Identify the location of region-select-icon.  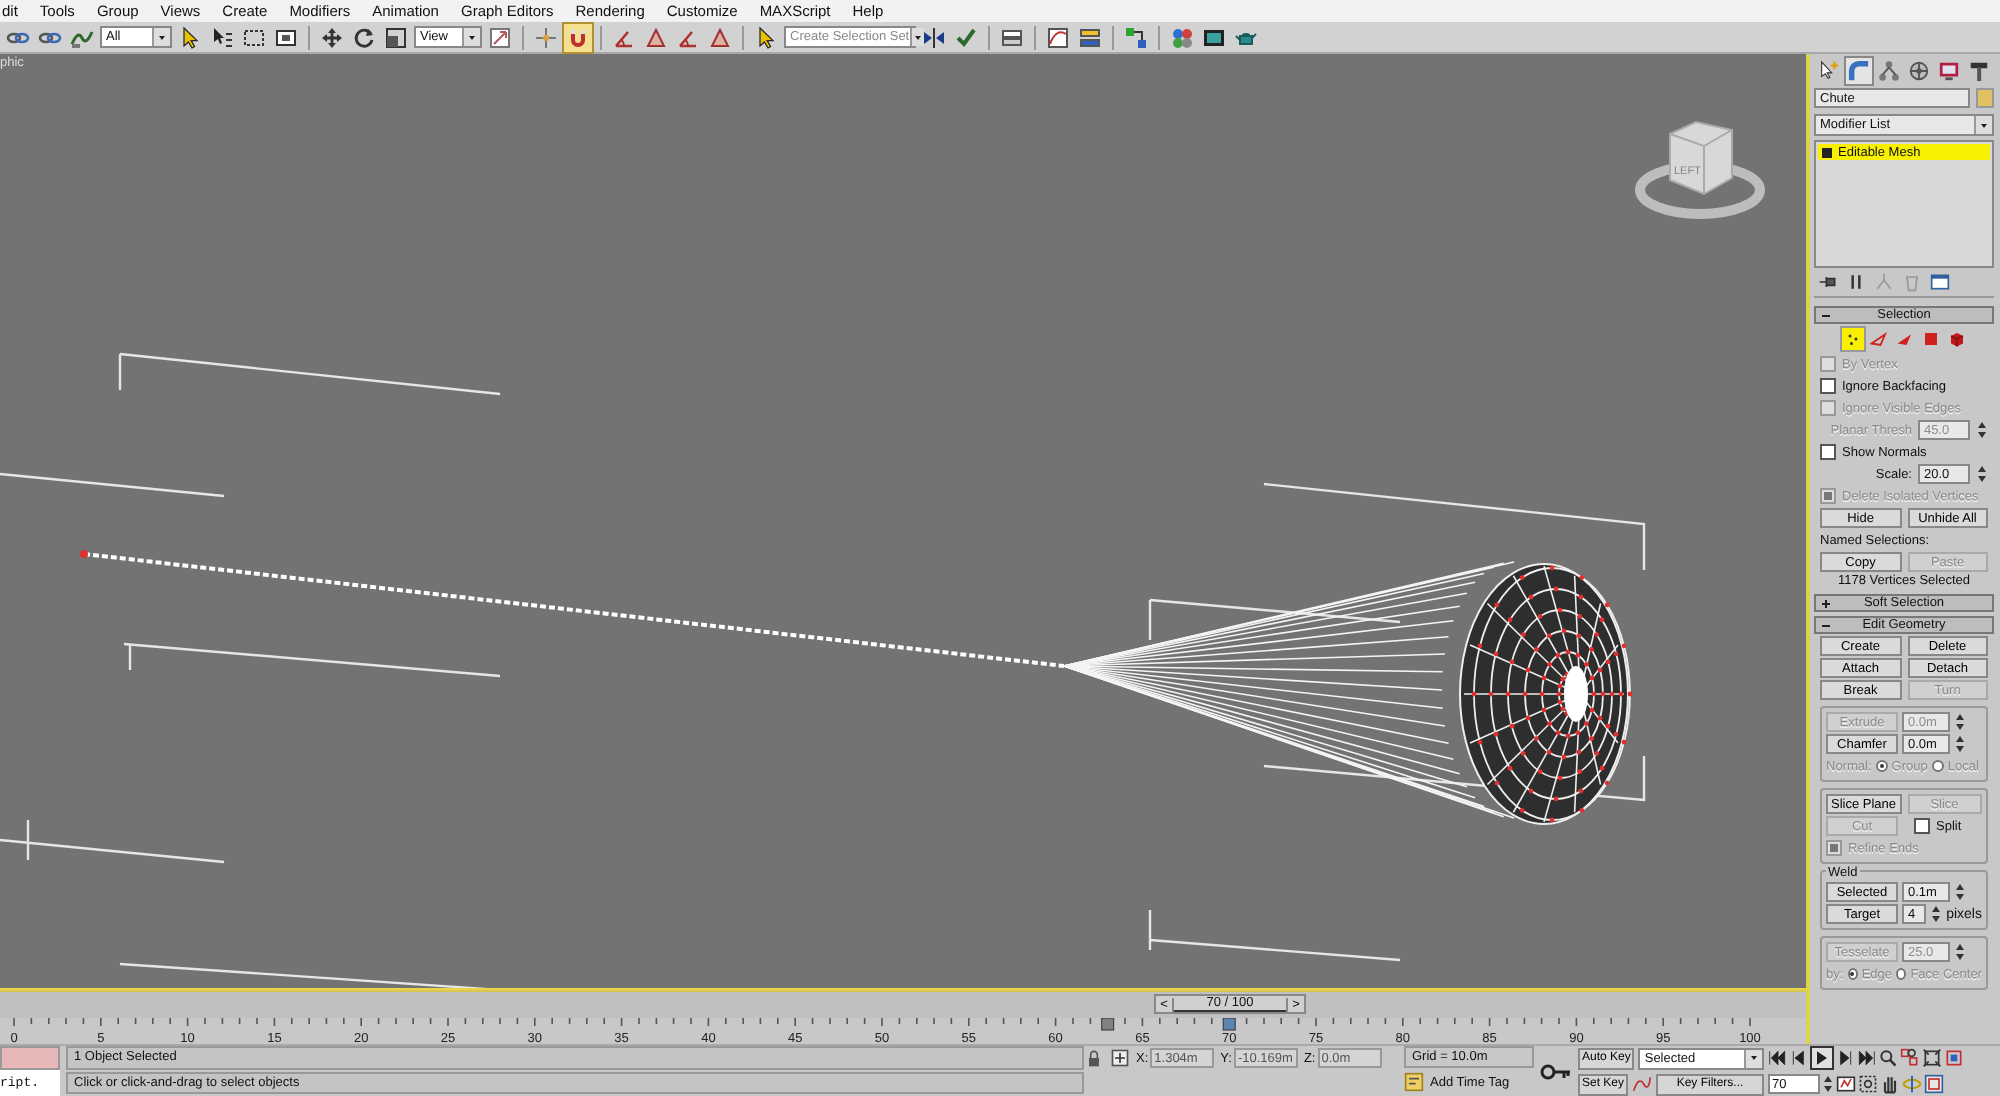
(254, 37).